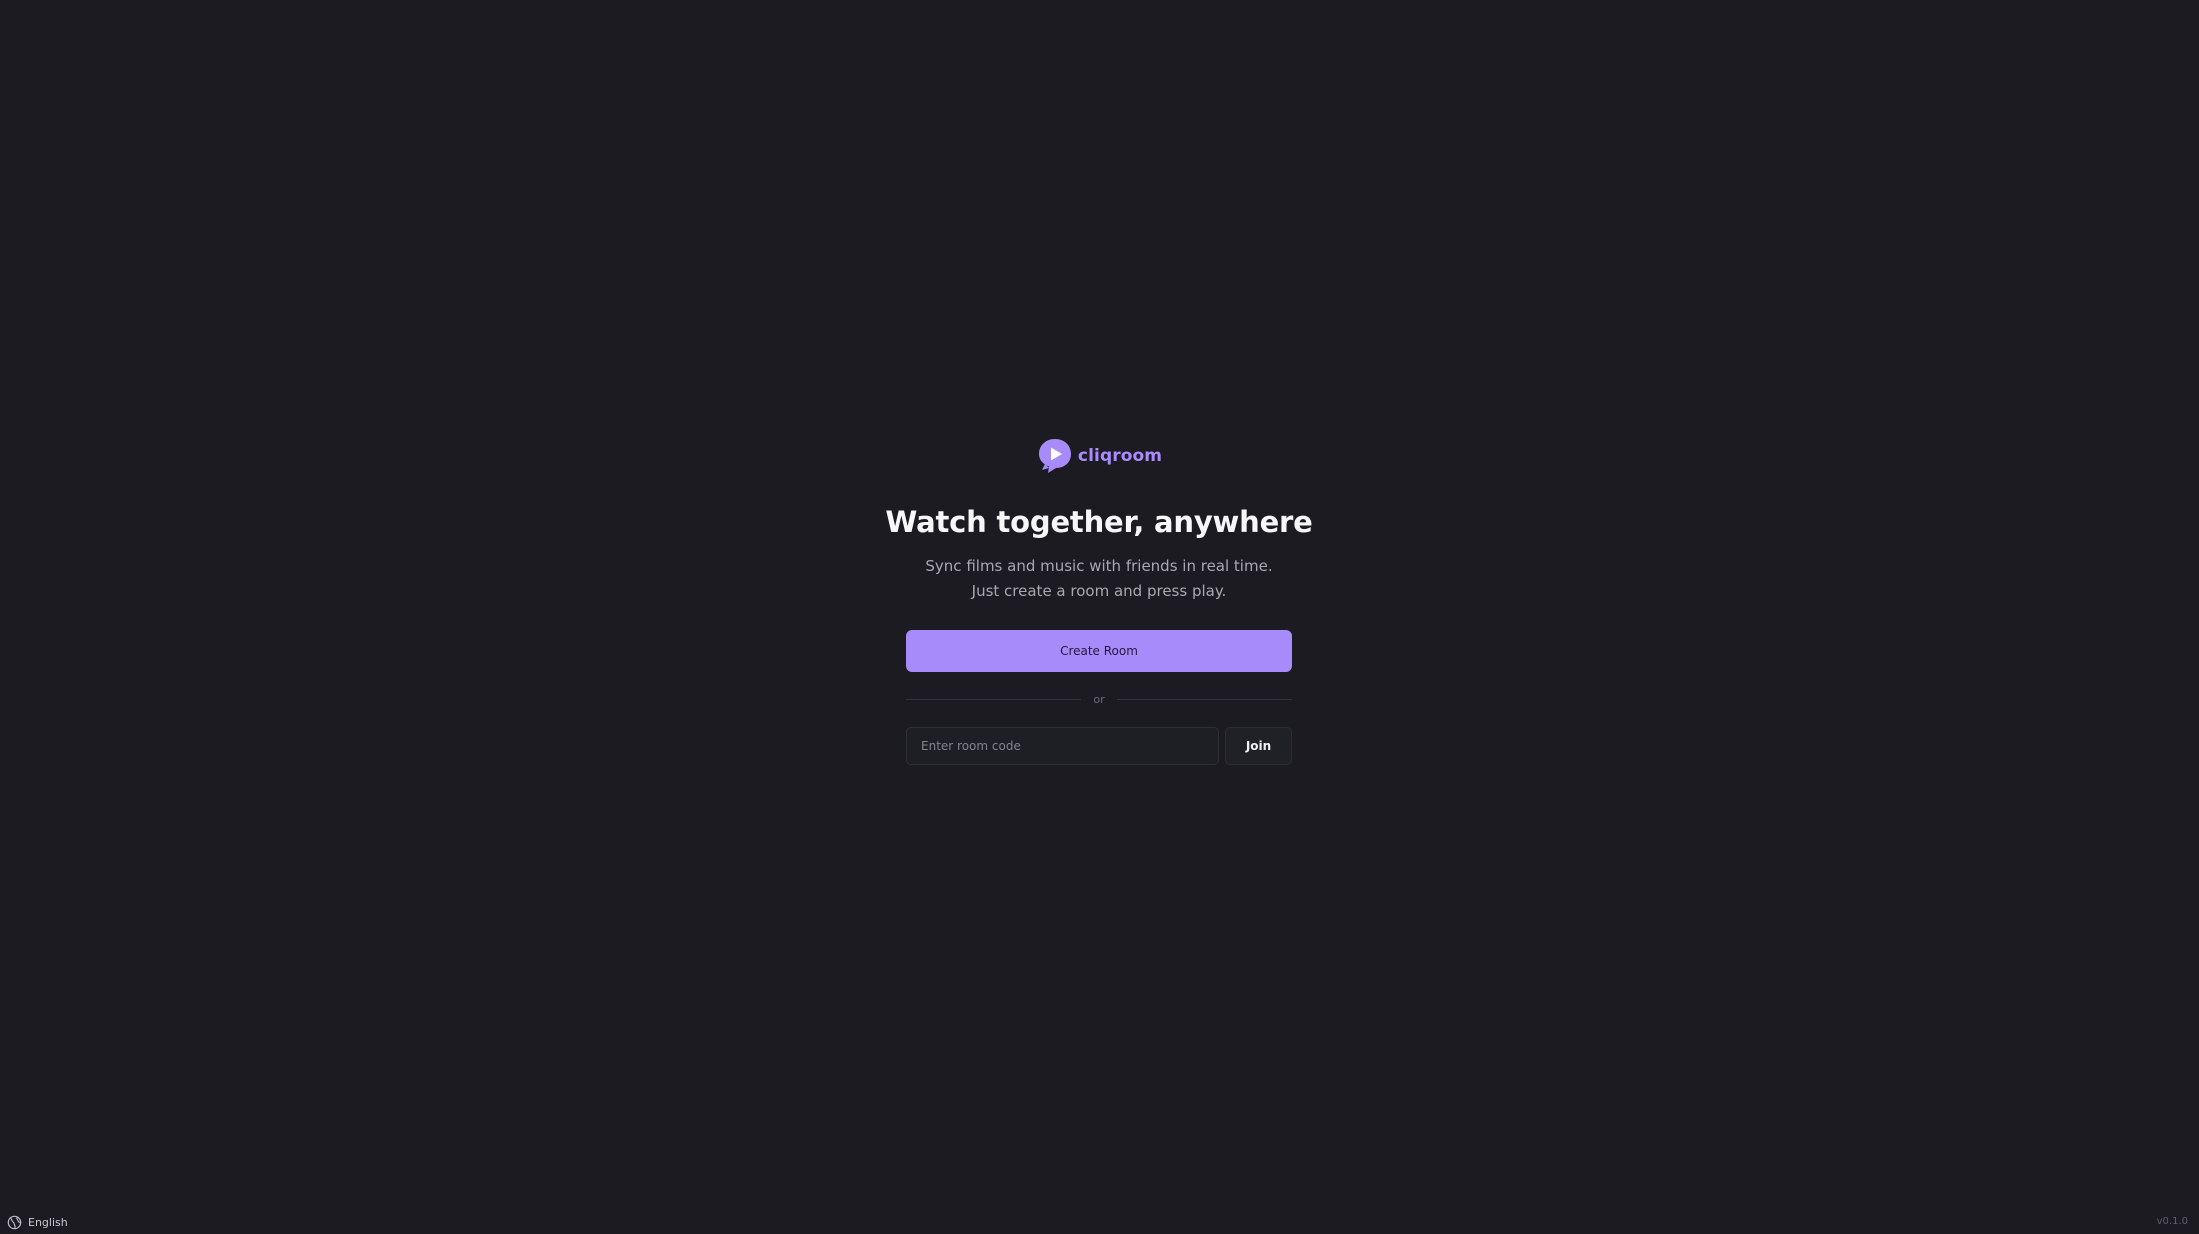 Image resolution: width=2199 pixels, height=1234 pixels. I want to click on page-title: Watch together, anywhere, so click(1099, 522).